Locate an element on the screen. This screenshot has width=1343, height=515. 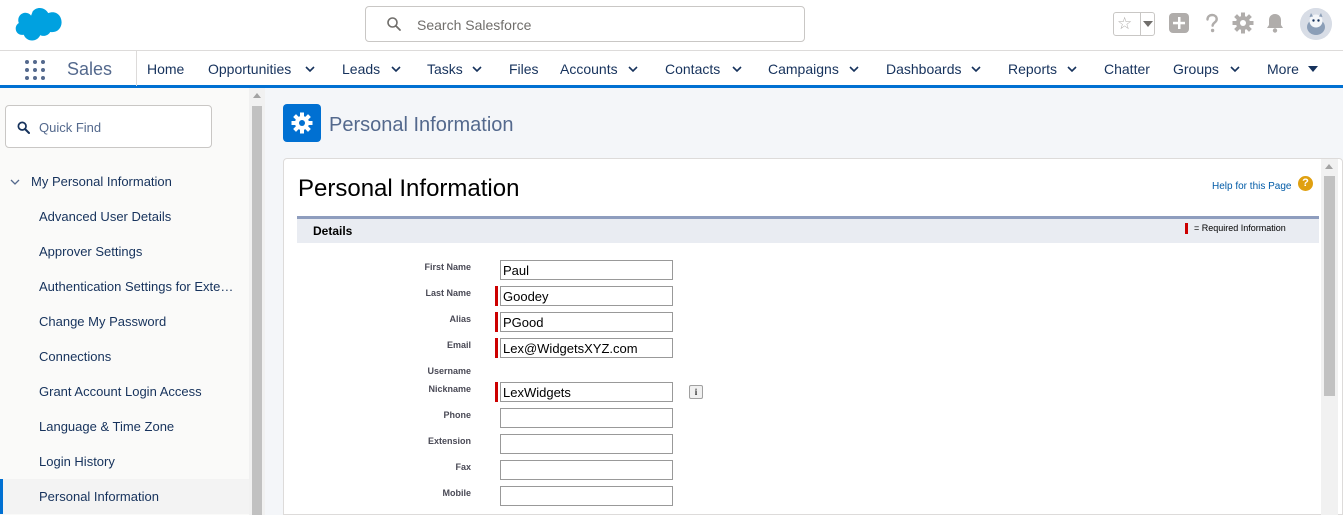
info-icon: i is located at coordinates (696, 392).